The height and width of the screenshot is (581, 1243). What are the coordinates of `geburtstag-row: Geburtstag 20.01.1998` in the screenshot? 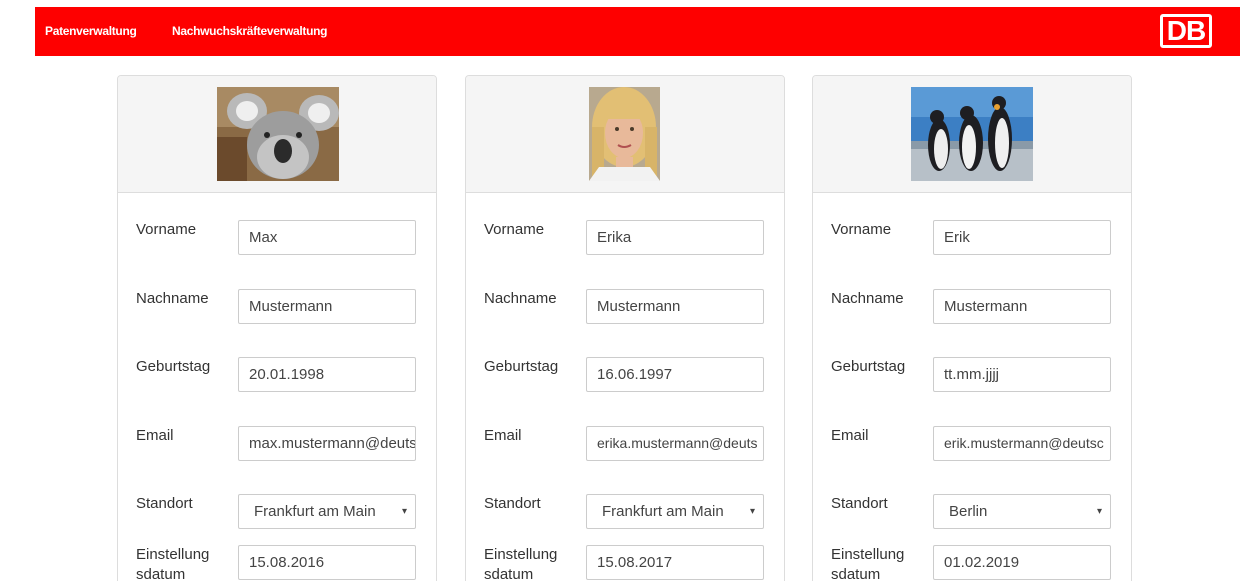 It's located at (276, 377).